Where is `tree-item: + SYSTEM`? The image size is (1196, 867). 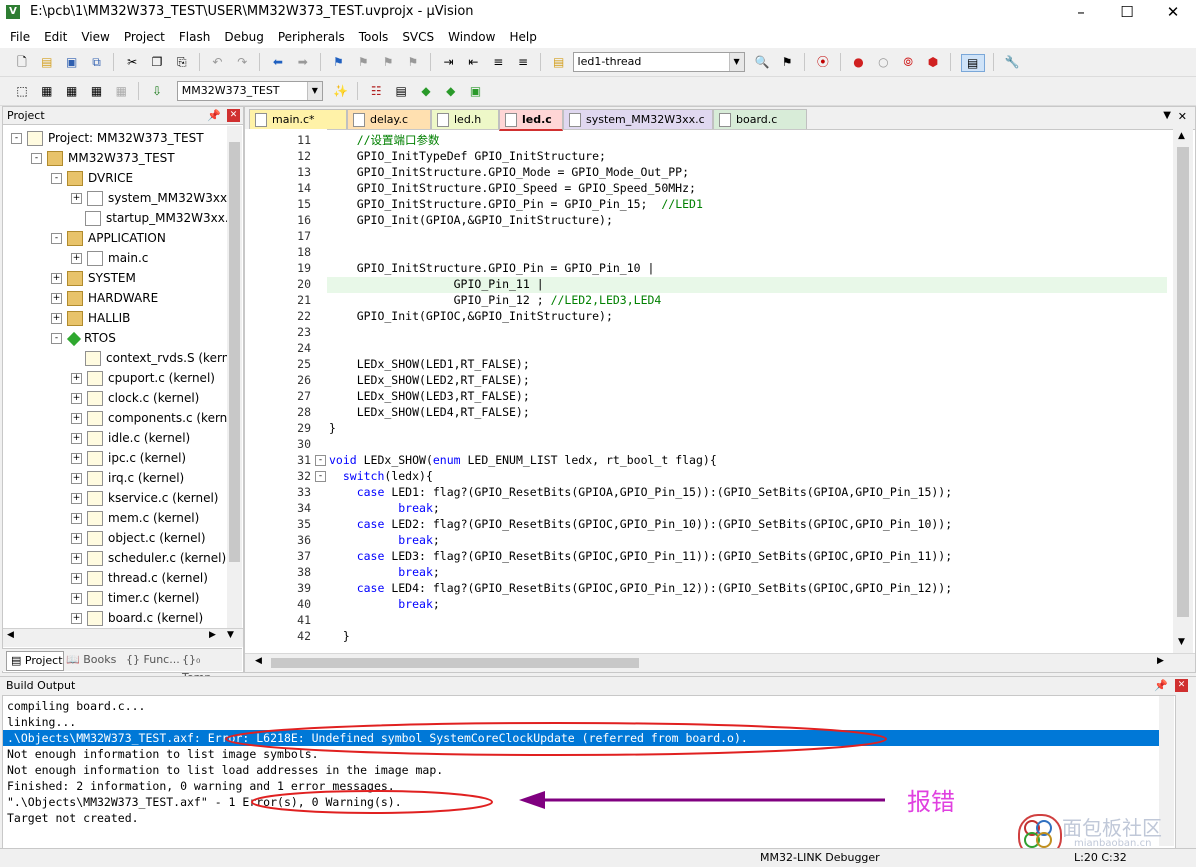
tree-item: + SYSTEM is located at coordinates (93, 278).